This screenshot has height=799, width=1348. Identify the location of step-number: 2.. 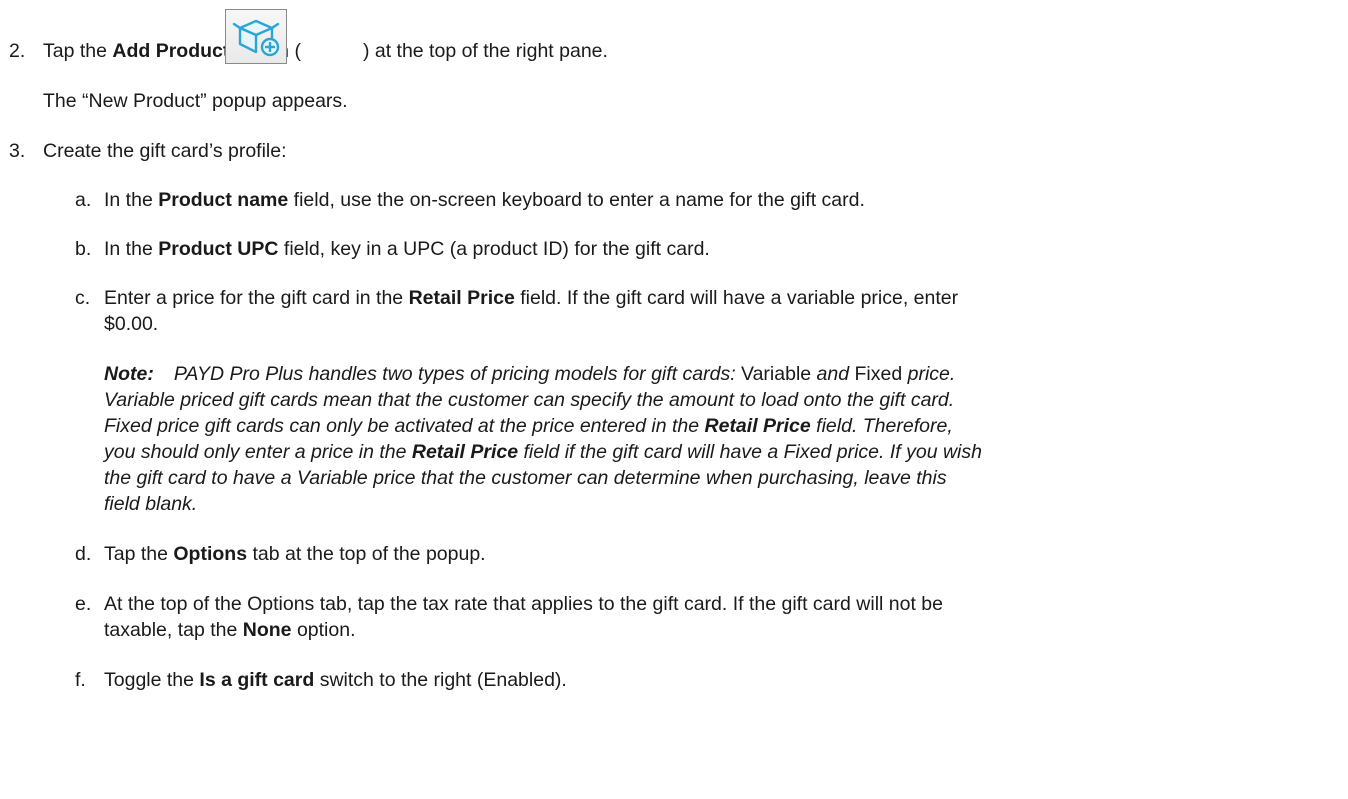
(17, 51).